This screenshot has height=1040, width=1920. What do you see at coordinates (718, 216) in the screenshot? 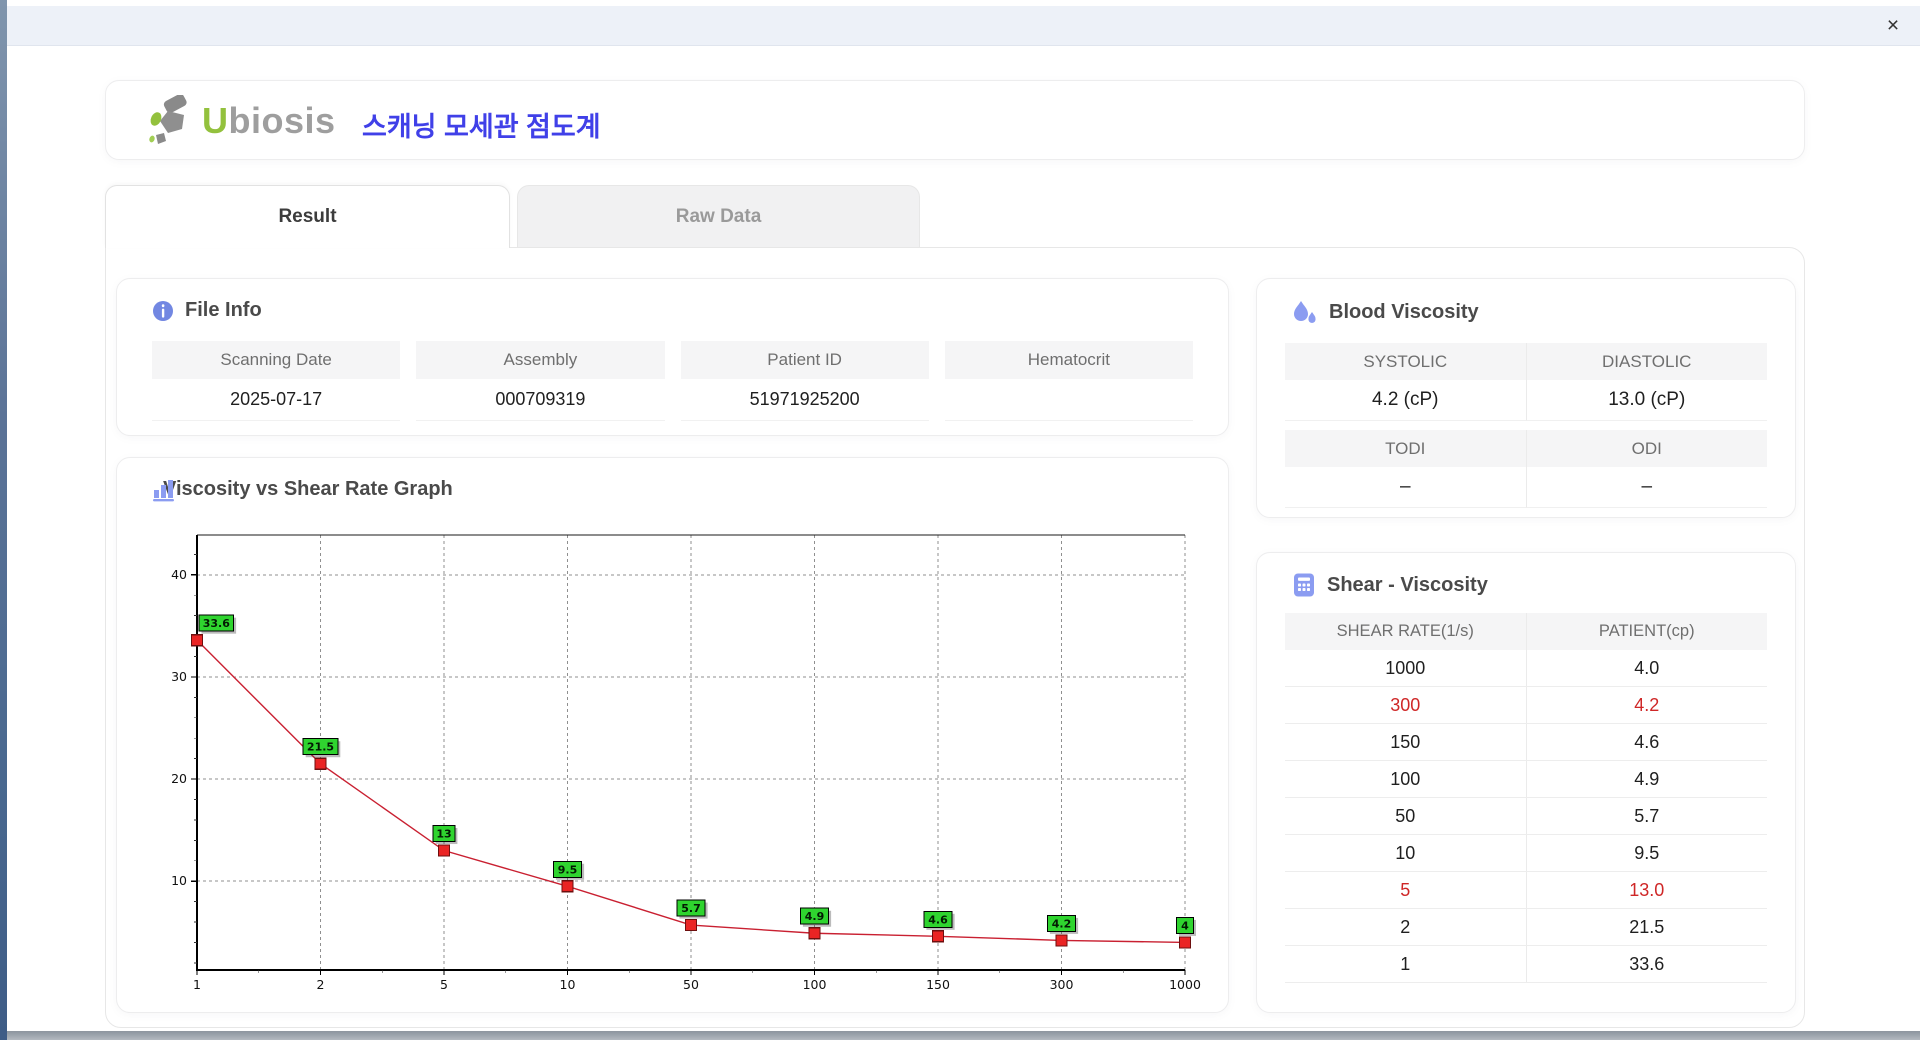
I see `tab-raw-data: Raw Data` at bounding box center [718, 216].